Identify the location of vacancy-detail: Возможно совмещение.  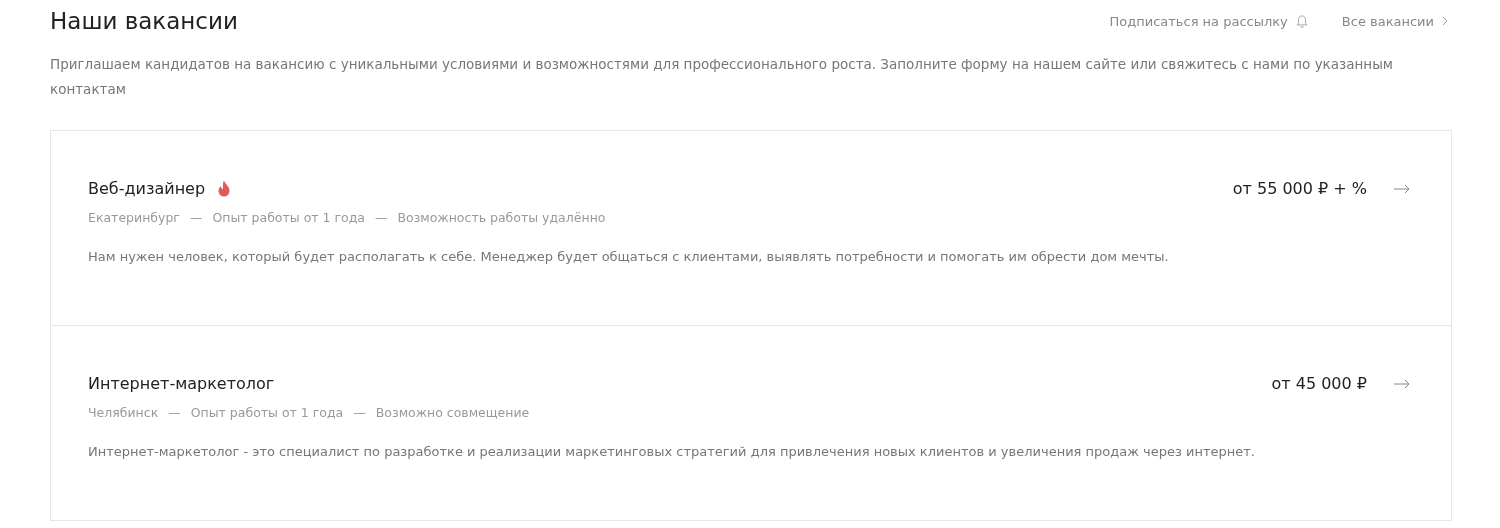
(452, 412).